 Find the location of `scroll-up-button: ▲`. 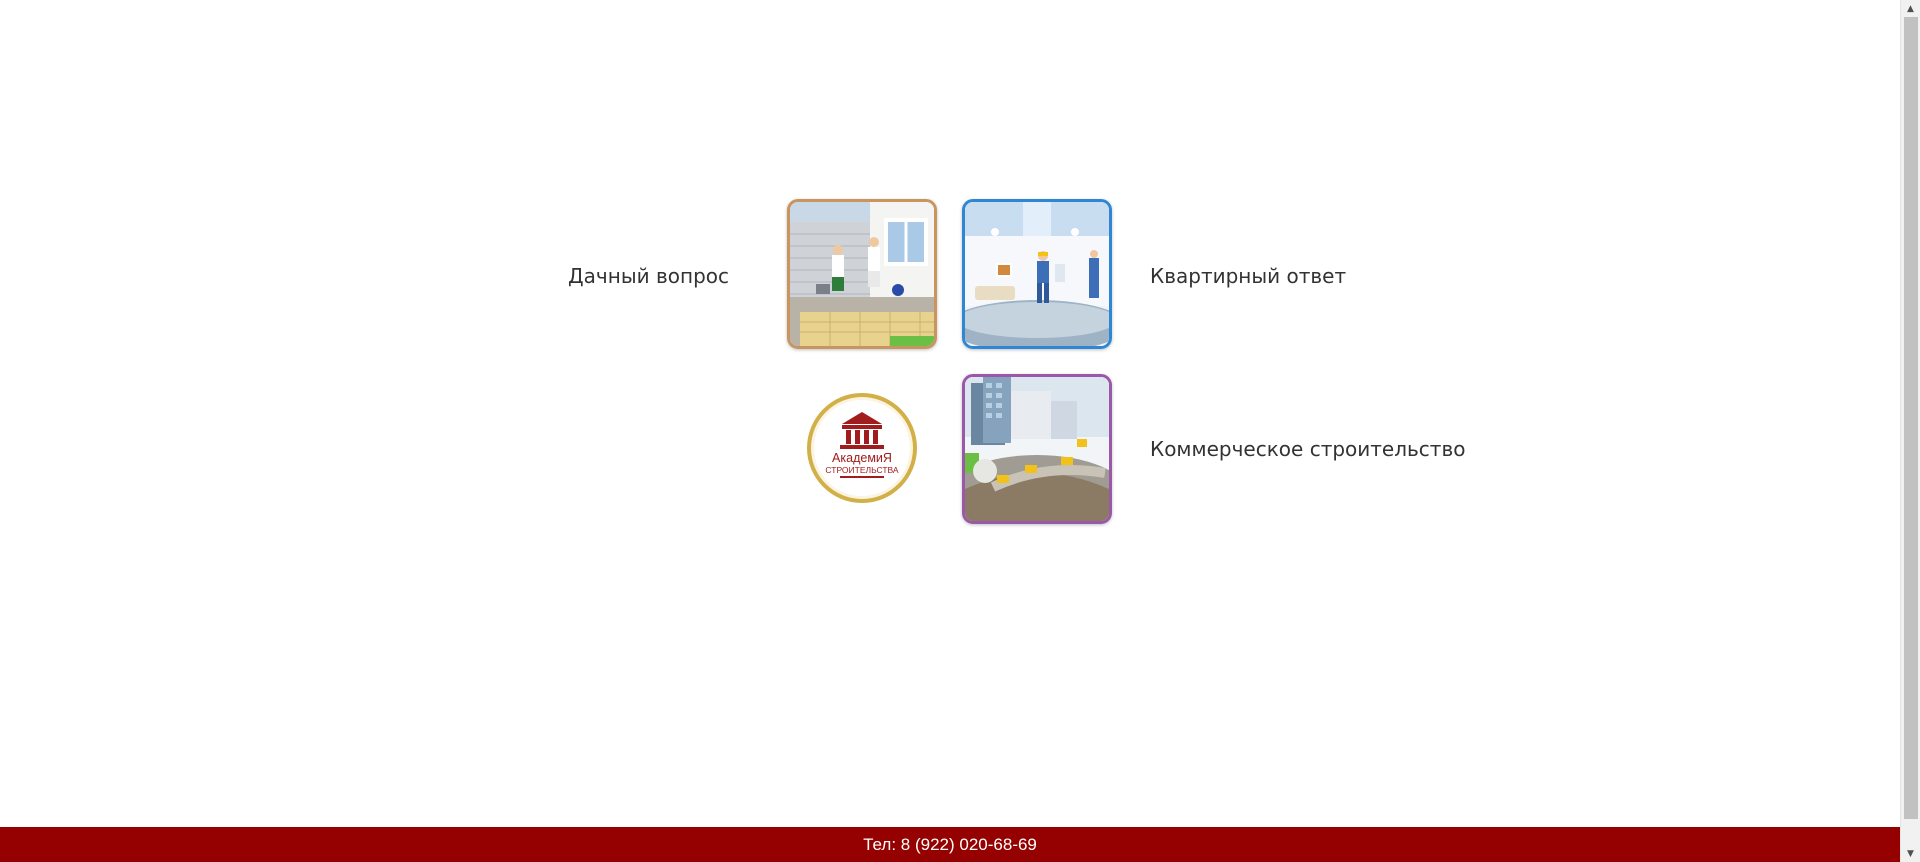

scroll-up-button: ▲ is located at coordinates (1910, 8).